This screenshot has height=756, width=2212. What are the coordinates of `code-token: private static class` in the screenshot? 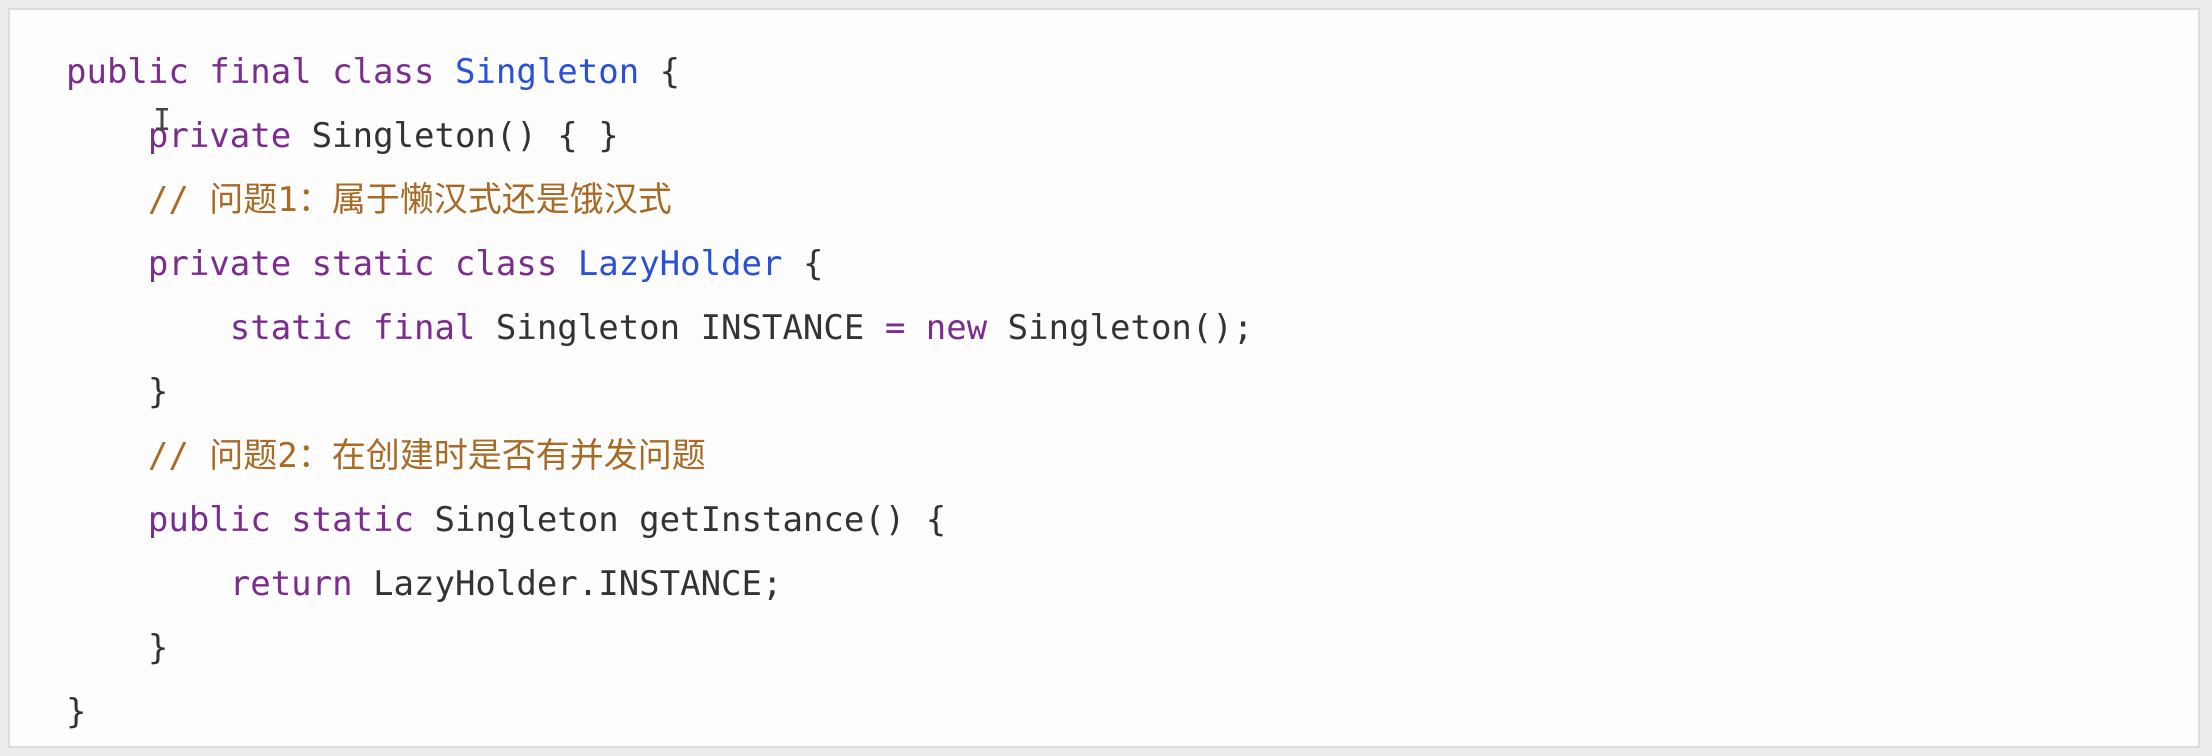 It's located at (362, 264).